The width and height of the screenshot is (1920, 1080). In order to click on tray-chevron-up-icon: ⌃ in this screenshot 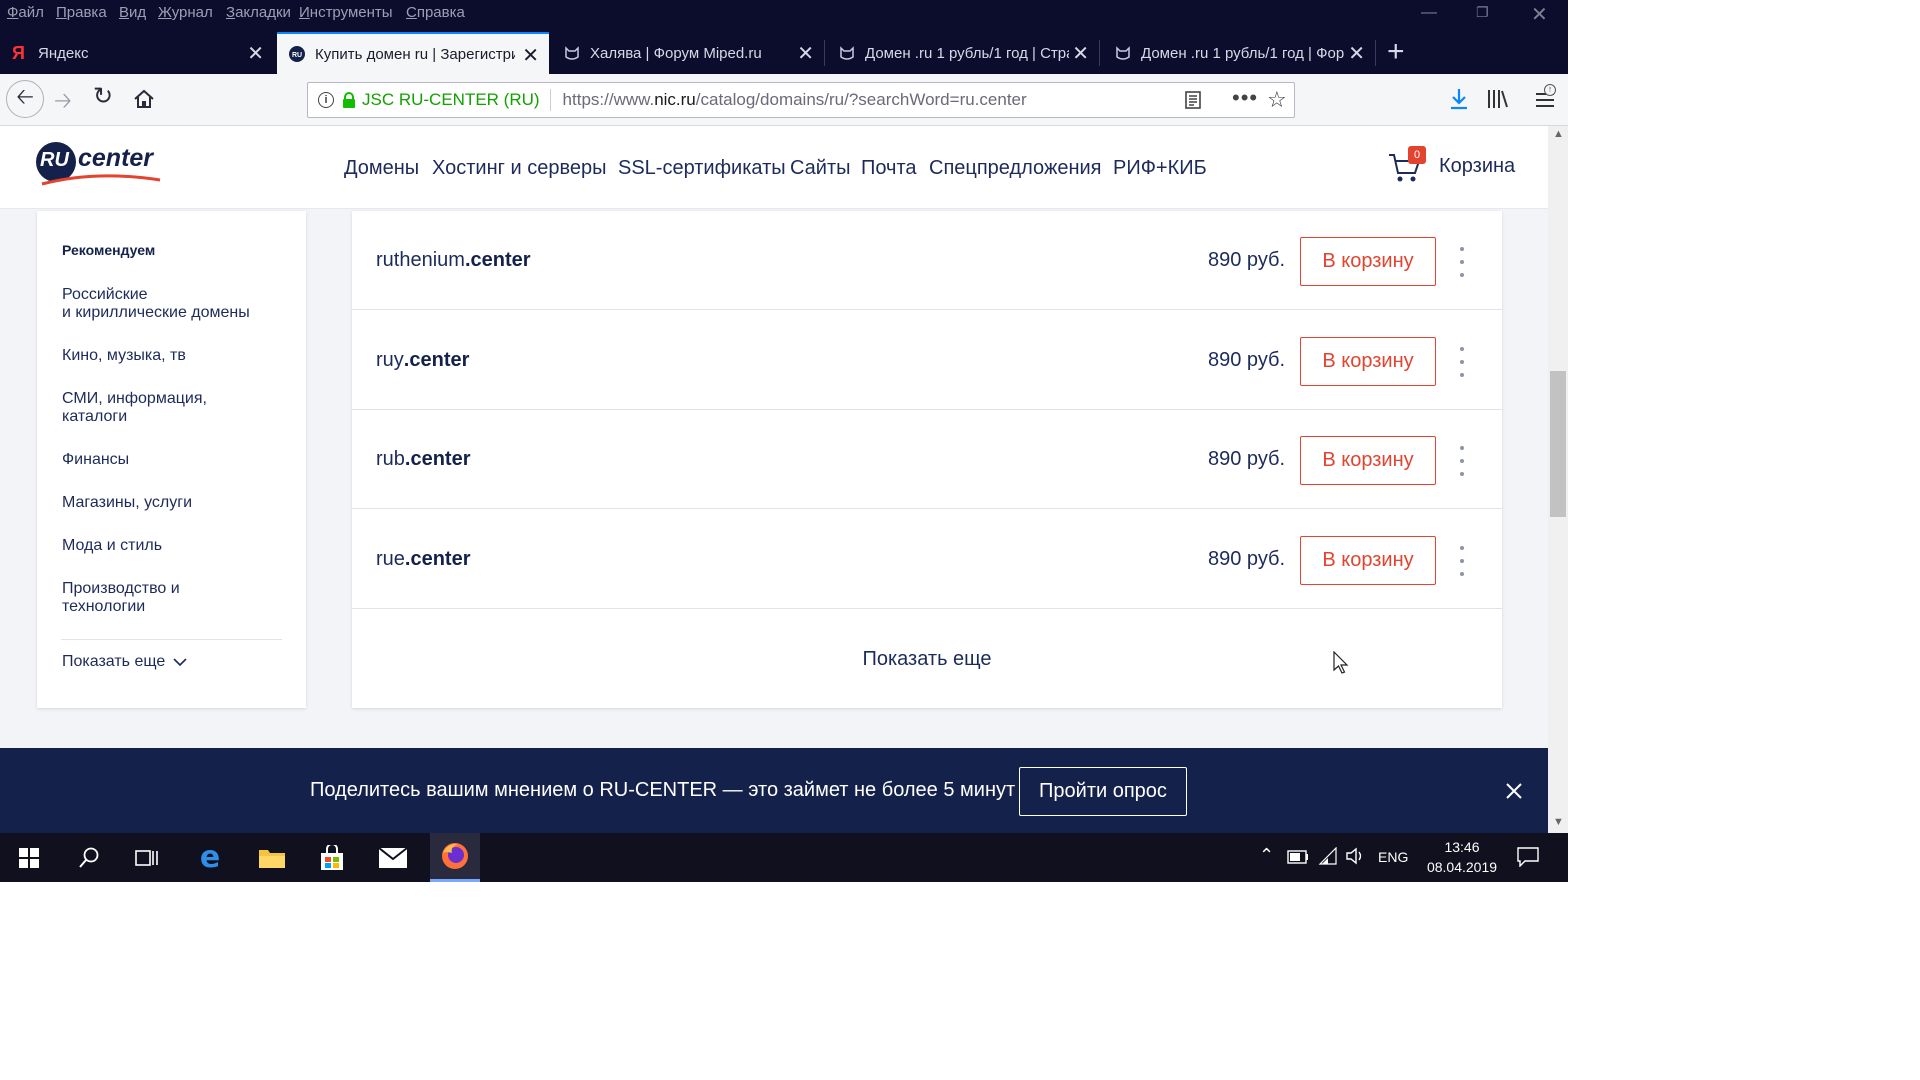, I will do `click(1266, 855)`.